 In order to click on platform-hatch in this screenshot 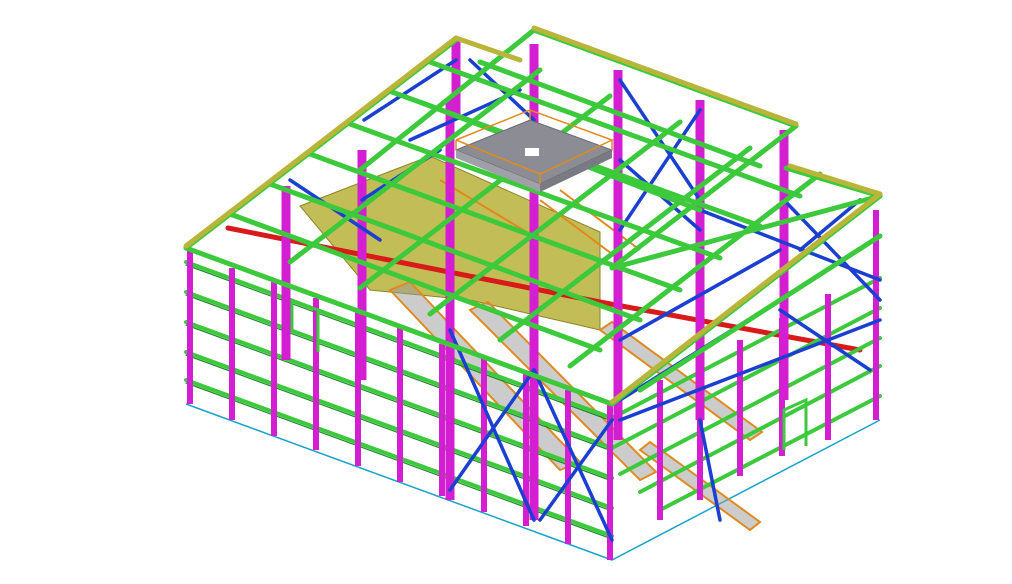, I will do `click(532, 152)`.